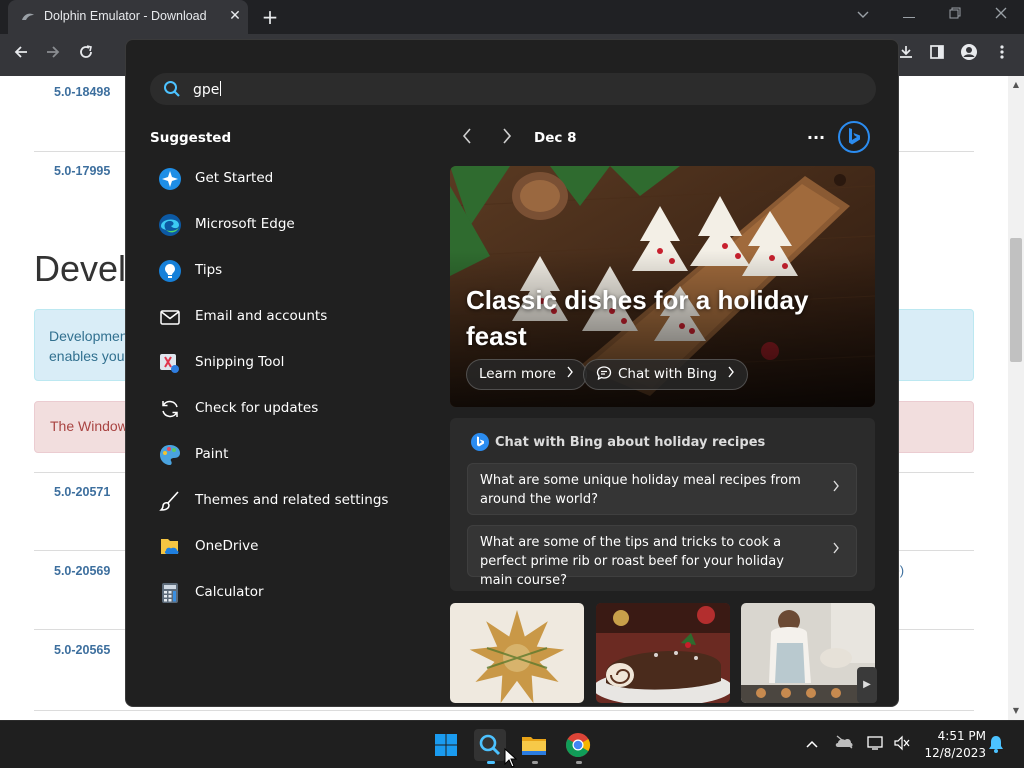 The height and width of the screenshot is (768, 1024). I want to click on chat-bubble-icon, so click(604, 373).